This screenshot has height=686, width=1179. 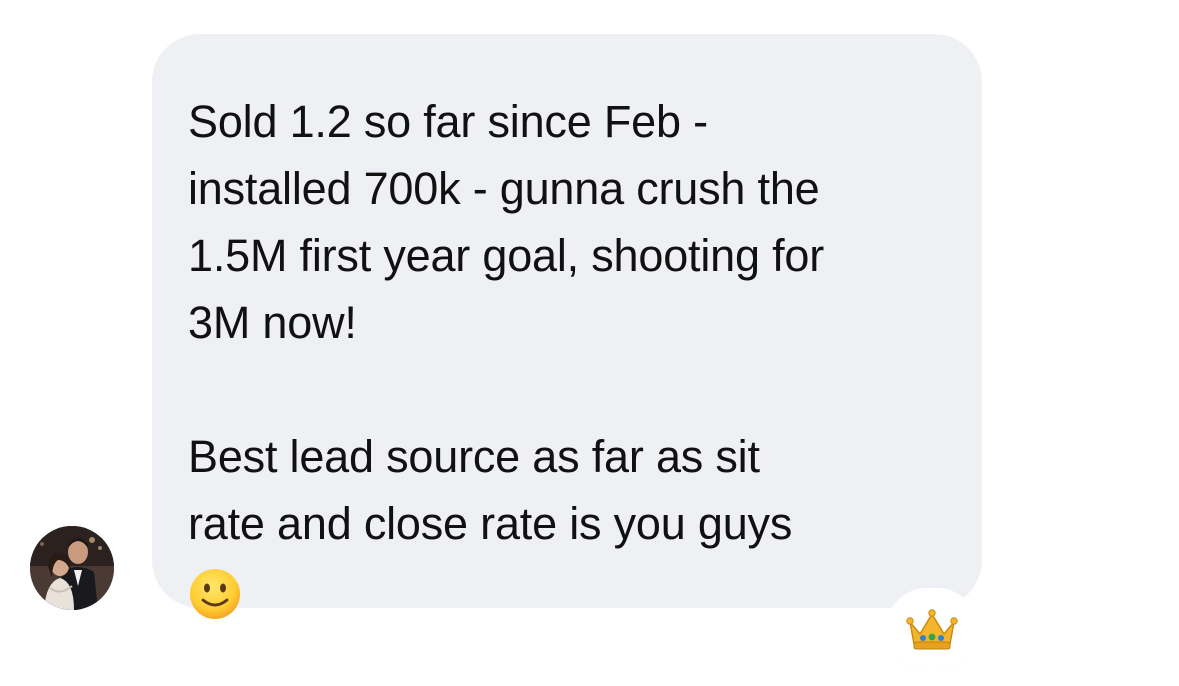 I want to click on slightly-smiling-face-icon, so click(x=214, y=593).